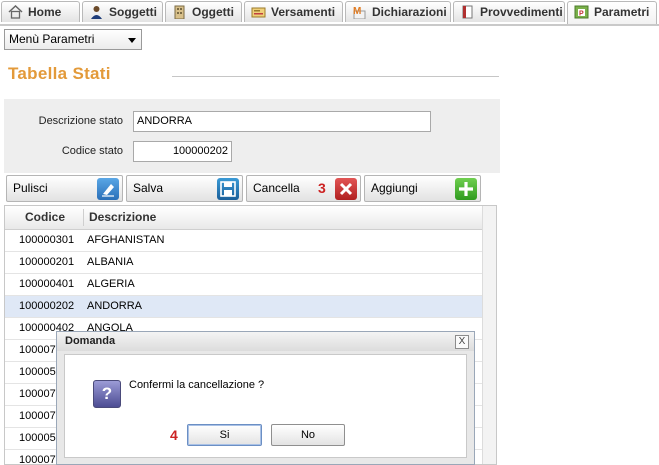 The image size is (659, 465). What do you see at coordinates (335, 76) in the screenshot?
I see `title-divider` at bounding box center [335, 76].